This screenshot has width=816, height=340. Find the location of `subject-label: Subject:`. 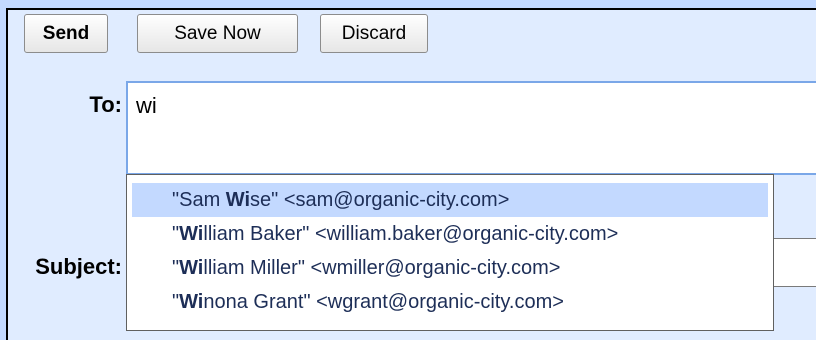

subject-label: Subject: is located at coordinates (78, 266).